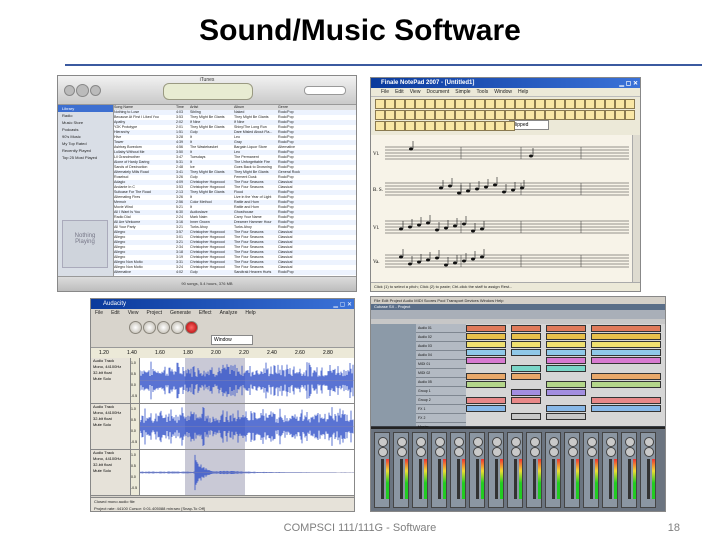 The height and width of the screenshot is (540, 720). I want to click on next-button, so click(95, 90).